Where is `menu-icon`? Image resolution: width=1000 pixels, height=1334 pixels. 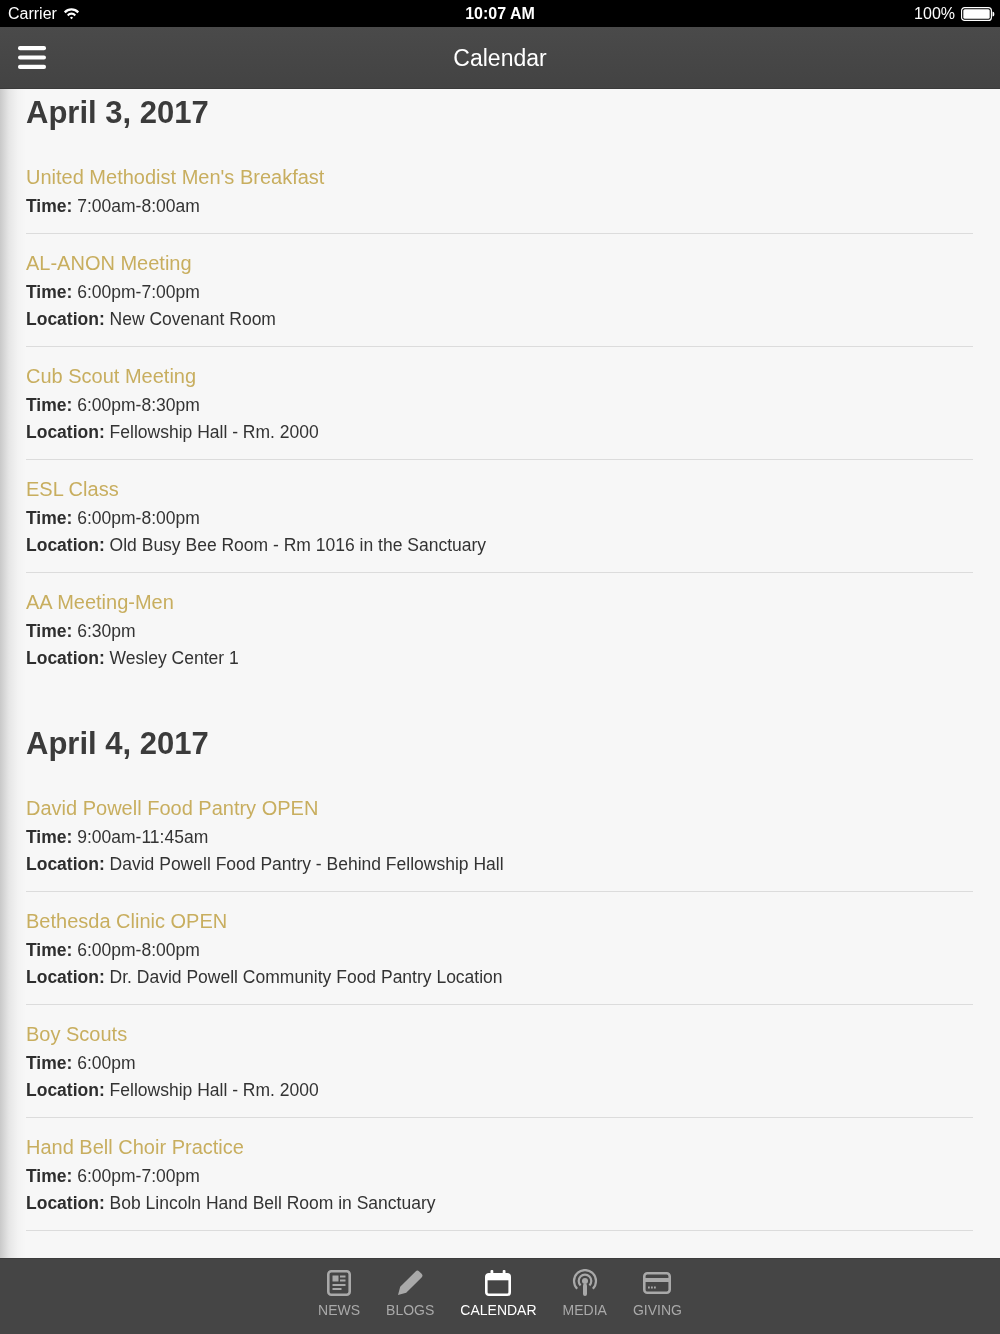
menu-icon is located at coordinates (32, 57).